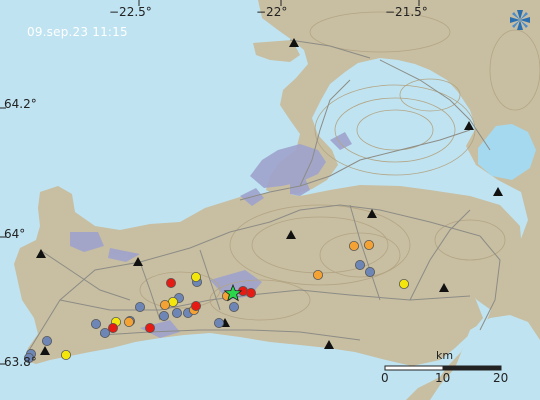  What do you see at coordinates (445, 355) in the screenshot?
I see `scale-unit: km` at bounding box center [445, 355].